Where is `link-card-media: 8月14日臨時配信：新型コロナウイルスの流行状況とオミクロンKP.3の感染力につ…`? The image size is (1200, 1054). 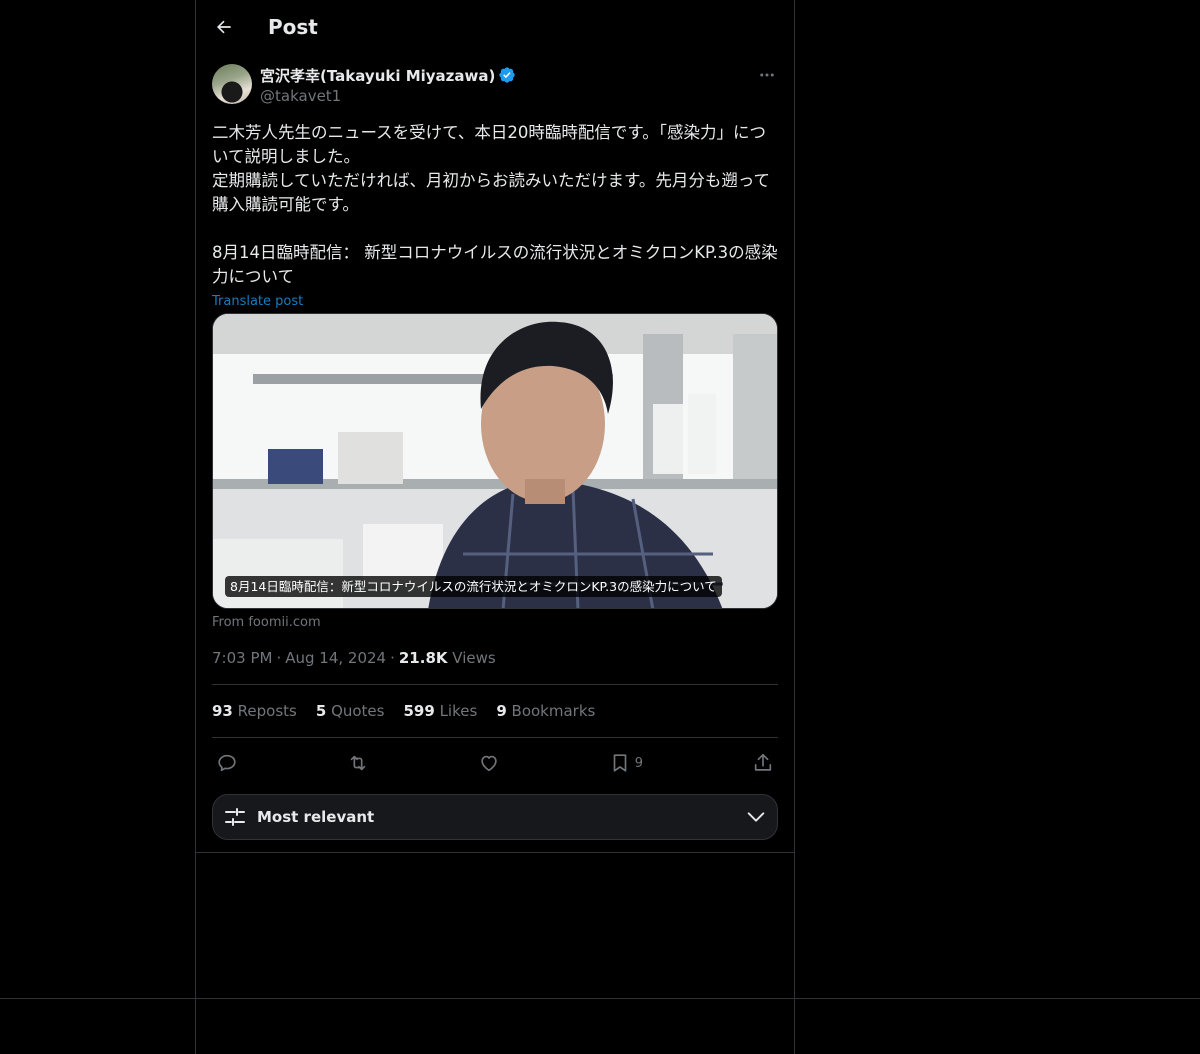
link-card-media: 8月14日臨時配信：新型コロナウイルスの流行状況とオミクロンKP.3の感染力につ… is located at coordinates (495, 461).